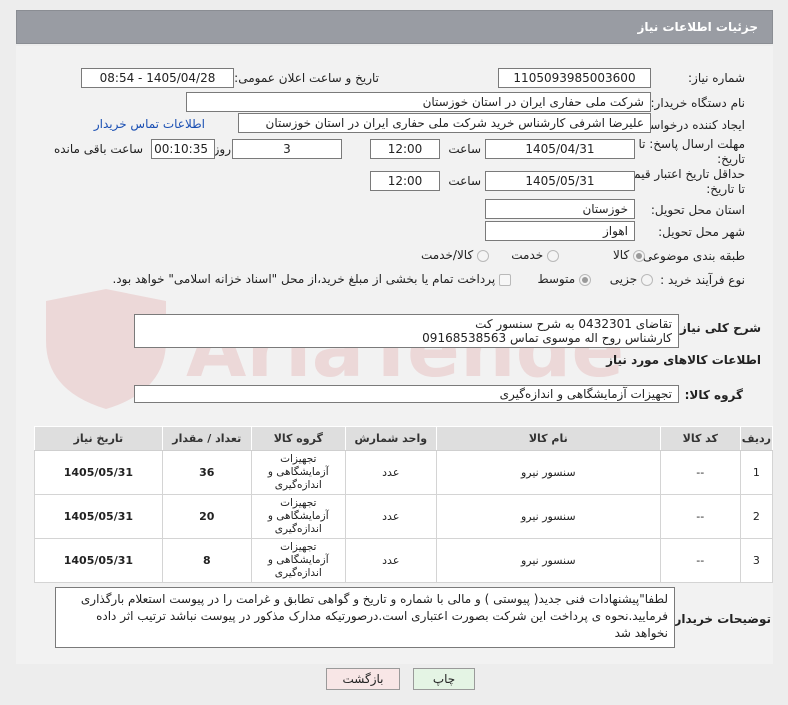  I want to click on validity-date-field: 1405/05/31, so click(560, 181).